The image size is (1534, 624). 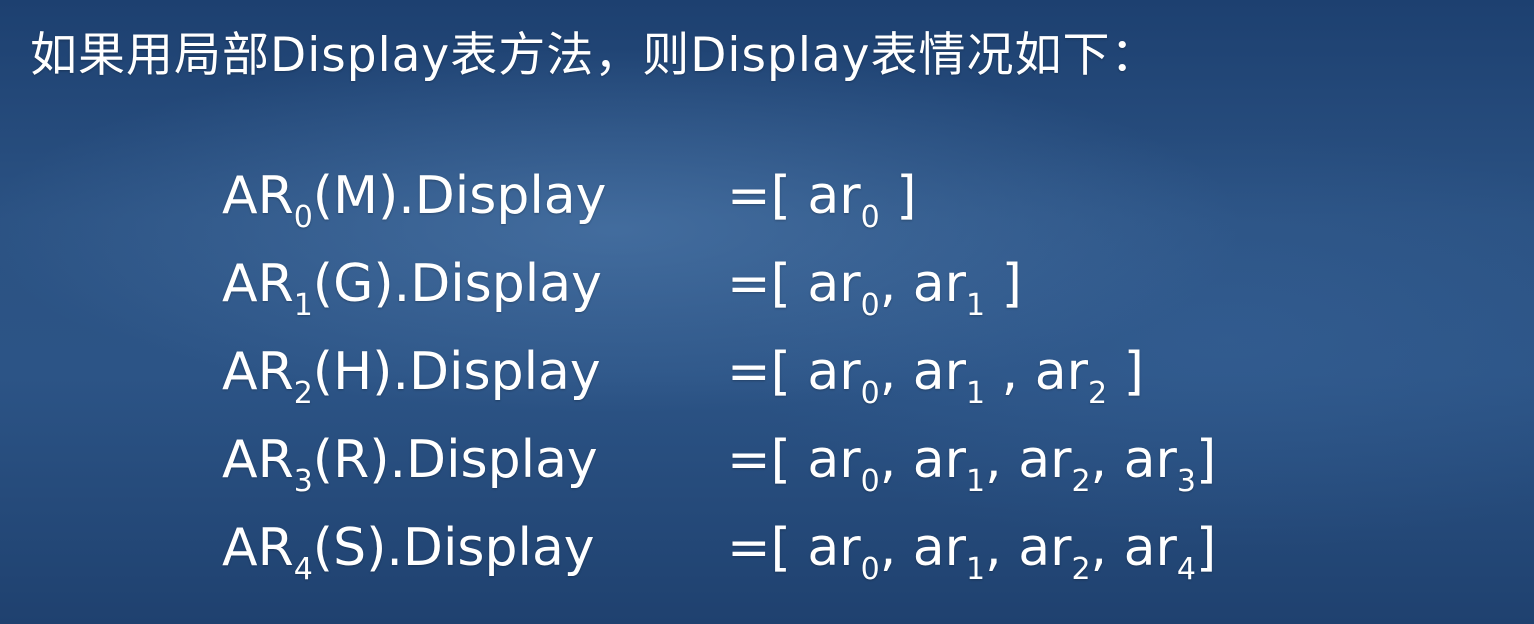 I want to click on activation-record-label: AR4(S).Display, so click(x=408, y=548).